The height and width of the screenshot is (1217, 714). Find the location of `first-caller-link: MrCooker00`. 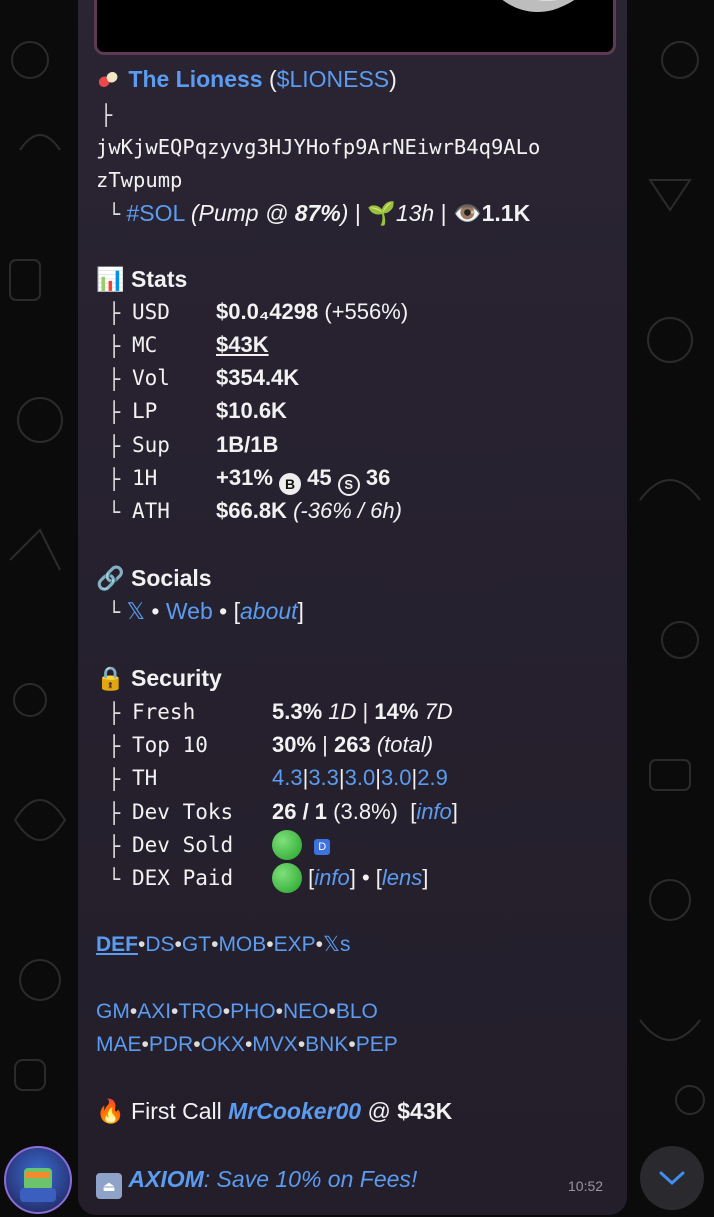

first-caller-link: MrCooker00 is located at coordinates (294, 1111).